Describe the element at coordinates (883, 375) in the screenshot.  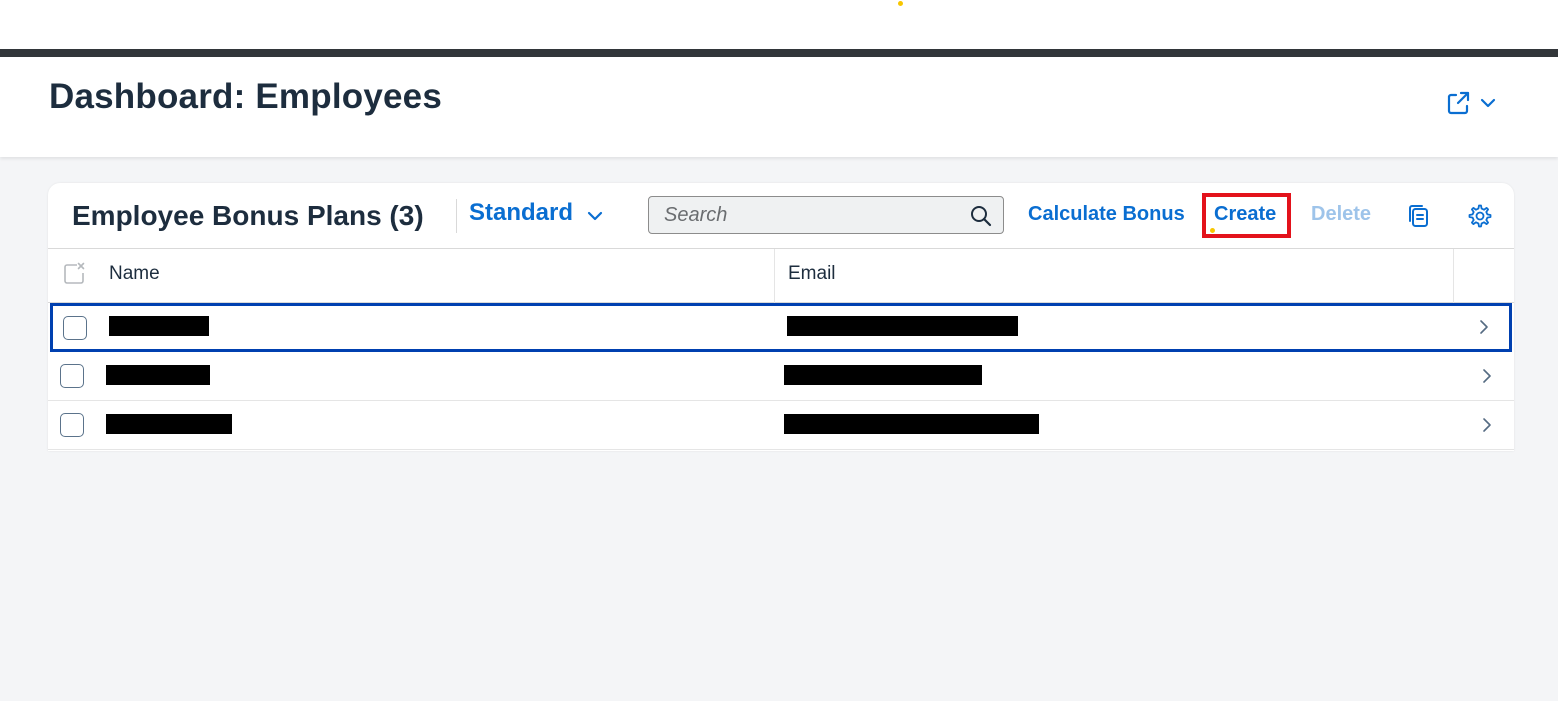
I see `redacted-email: ananya@company.com` at that location.